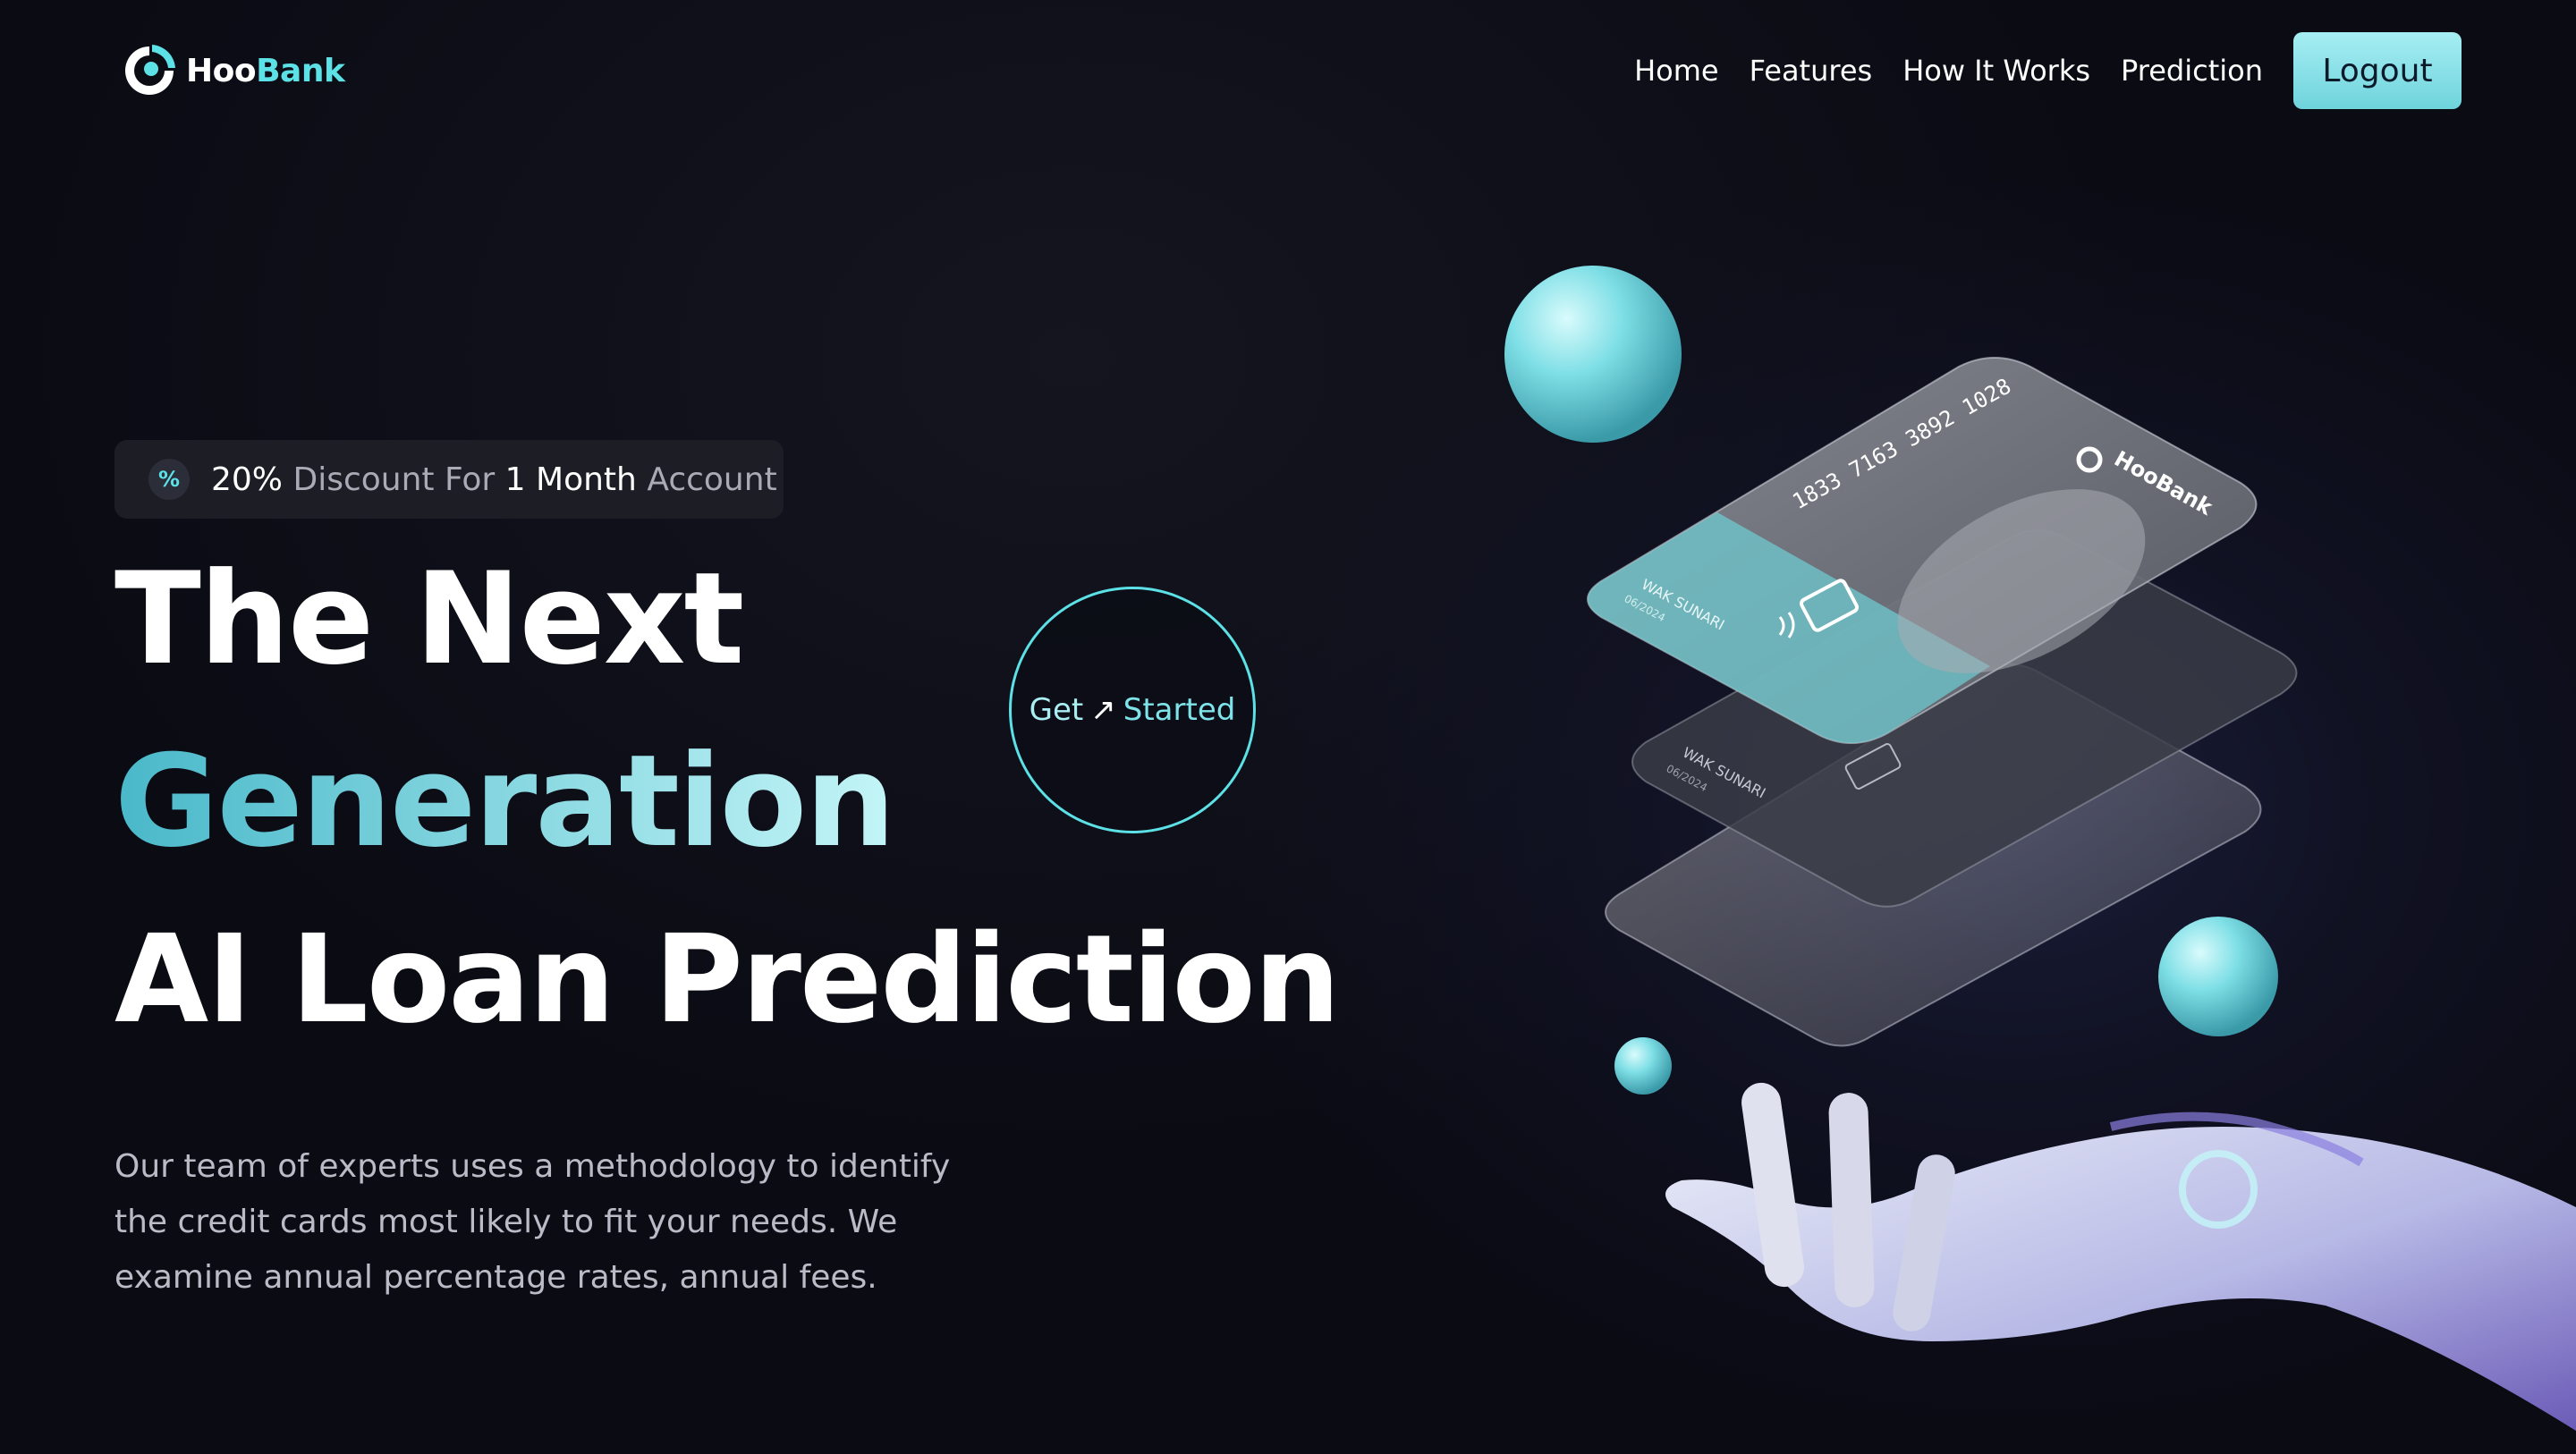 The height and width of the screenshot is (1454, 2576). I want to click on get-started-label: Get ↗ Started, so click(1132, 710).